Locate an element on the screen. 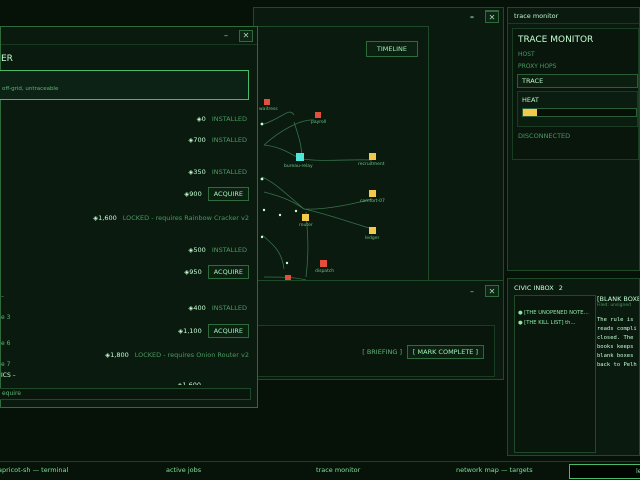 The image size is (640, 480). trace-label: TRACE is located at coordinates (533, 81).